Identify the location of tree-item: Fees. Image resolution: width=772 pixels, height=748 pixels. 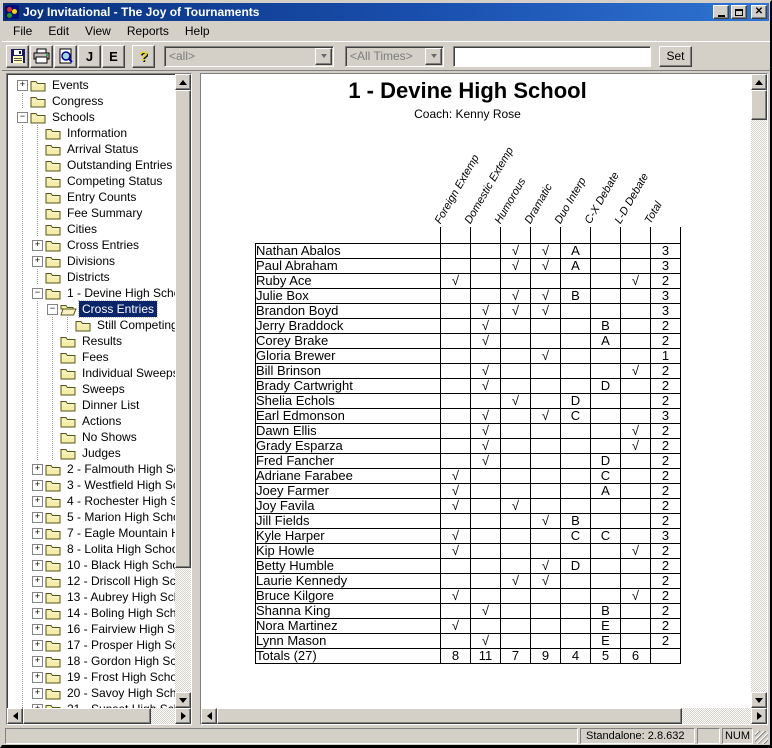
(95, 357).